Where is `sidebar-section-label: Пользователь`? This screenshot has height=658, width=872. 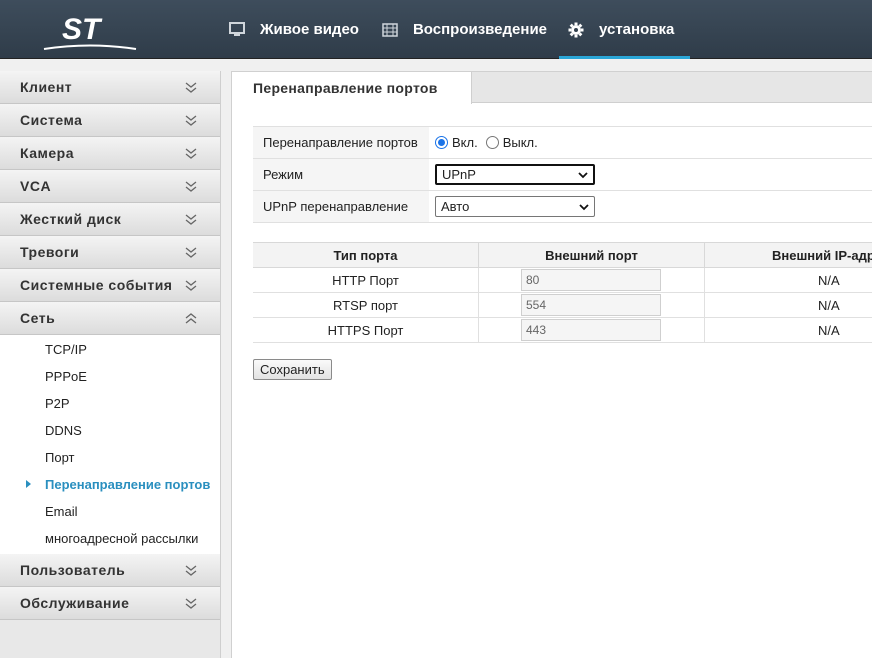 sidebar-section-label: Пользователь is located at coordinates (73, 570).